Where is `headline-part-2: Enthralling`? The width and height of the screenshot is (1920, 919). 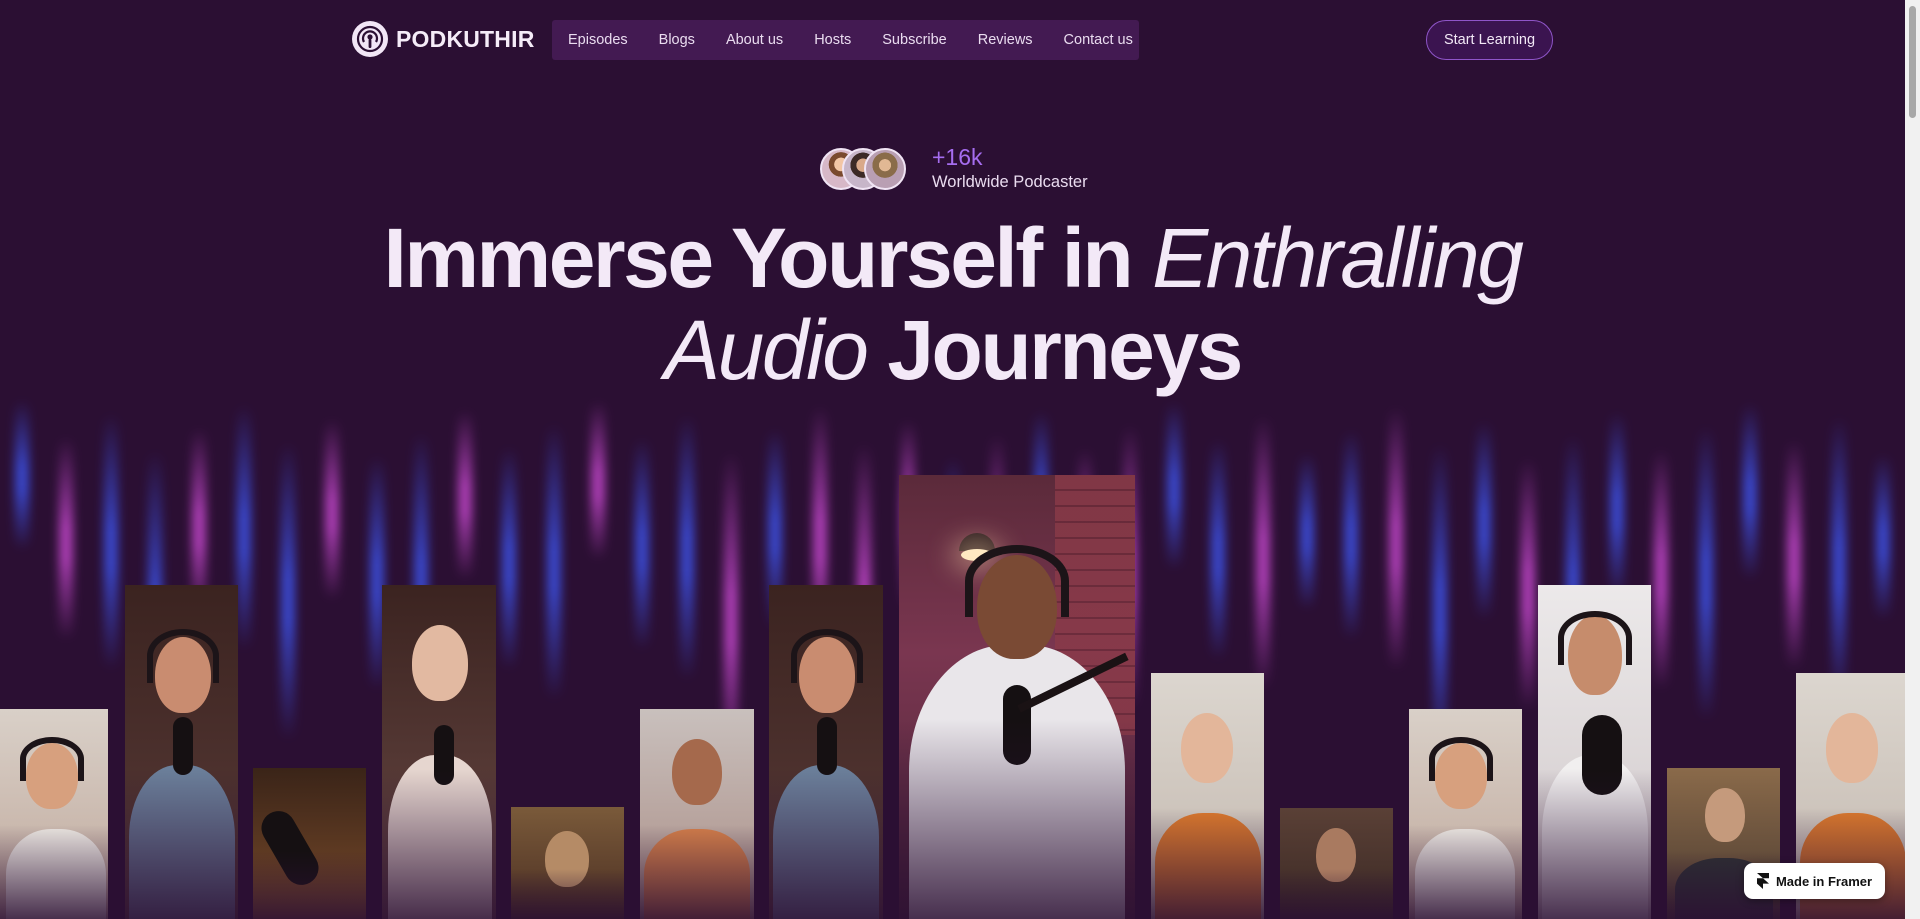 headline-part-2: Enthralling is located at coordinates (1338, 258).